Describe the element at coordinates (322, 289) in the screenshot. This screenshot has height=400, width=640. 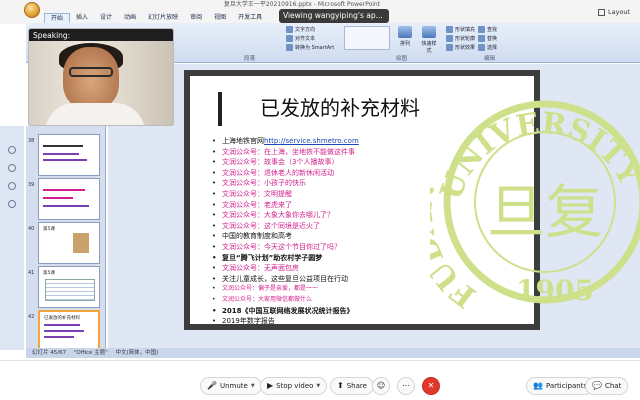
I see `slide-bullet-item: 文润公众号：偏子是亲爱，都是一一` at that location.